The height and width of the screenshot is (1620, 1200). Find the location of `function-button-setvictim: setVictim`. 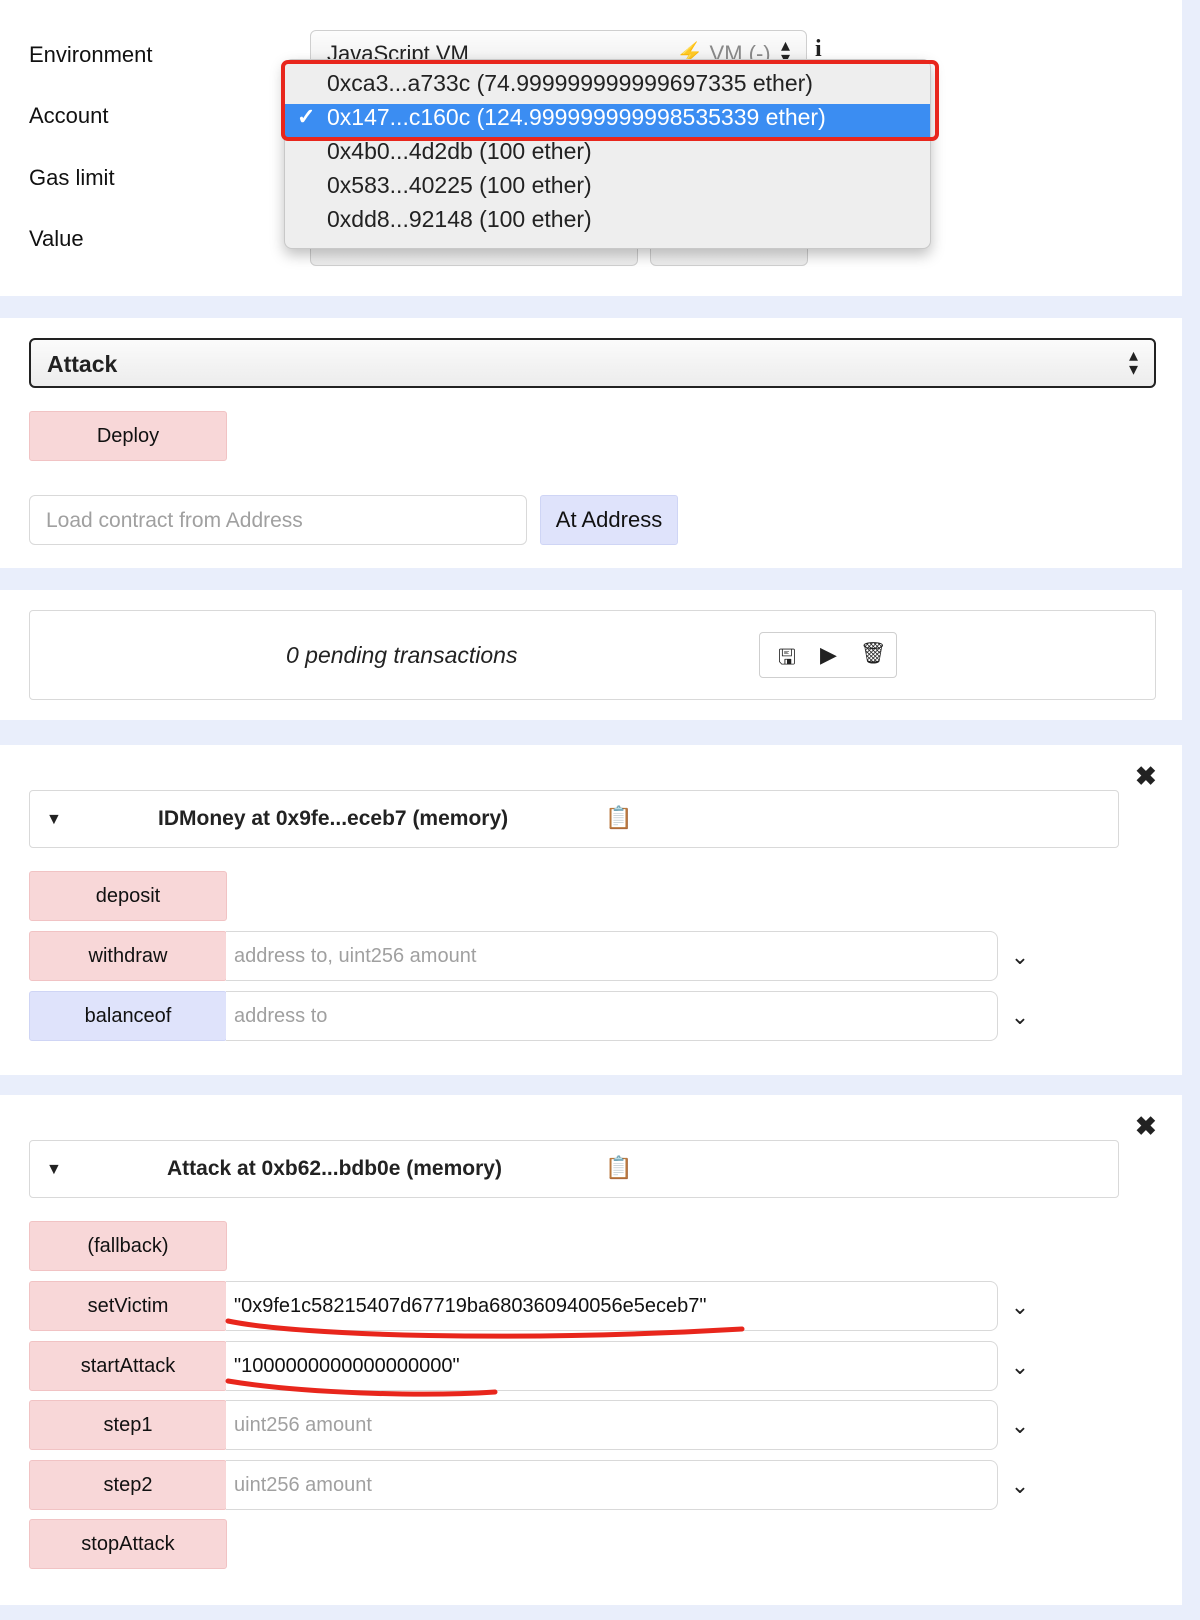

function-button-setvictim: setVictim is located at coordinates (128, 1306).